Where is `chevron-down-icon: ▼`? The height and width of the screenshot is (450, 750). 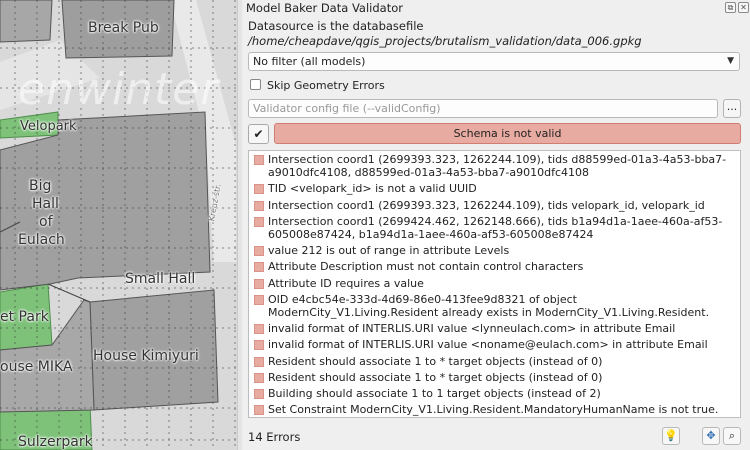
chevron-down-icon: ▼ is located at coordinates (730, 61).